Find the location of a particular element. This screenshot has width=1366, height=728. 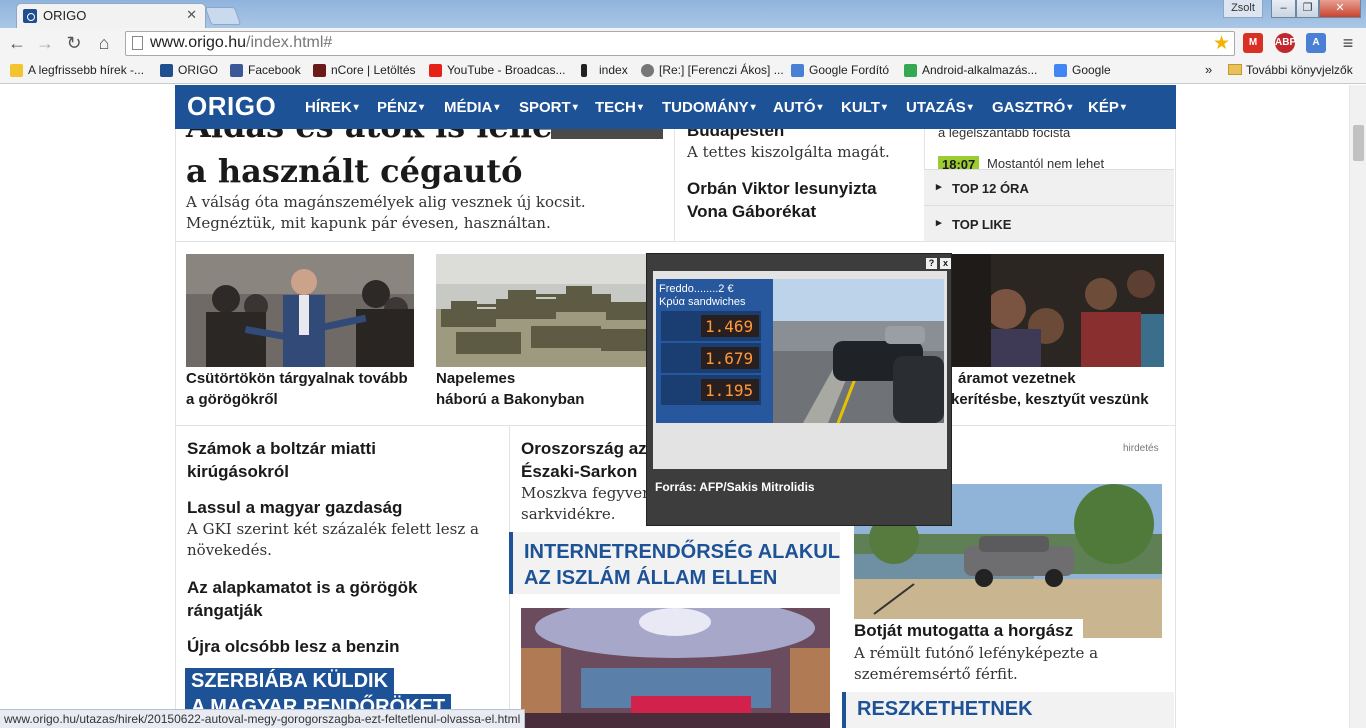

page-scrollbar is located at coordinates (1357, 406).